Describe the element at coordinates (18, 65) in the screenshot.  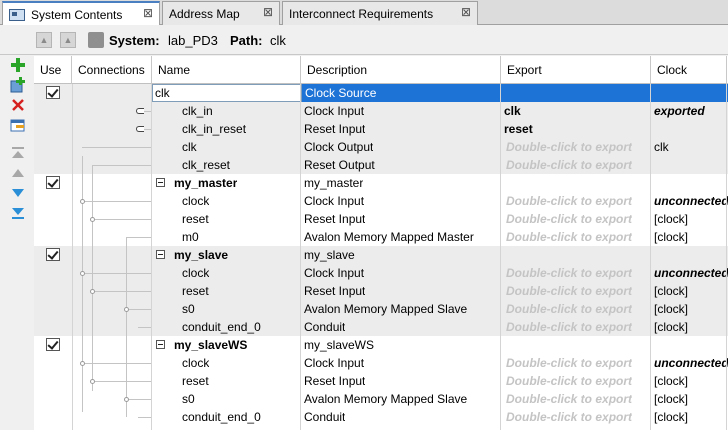
I see `add-icon` at that location.